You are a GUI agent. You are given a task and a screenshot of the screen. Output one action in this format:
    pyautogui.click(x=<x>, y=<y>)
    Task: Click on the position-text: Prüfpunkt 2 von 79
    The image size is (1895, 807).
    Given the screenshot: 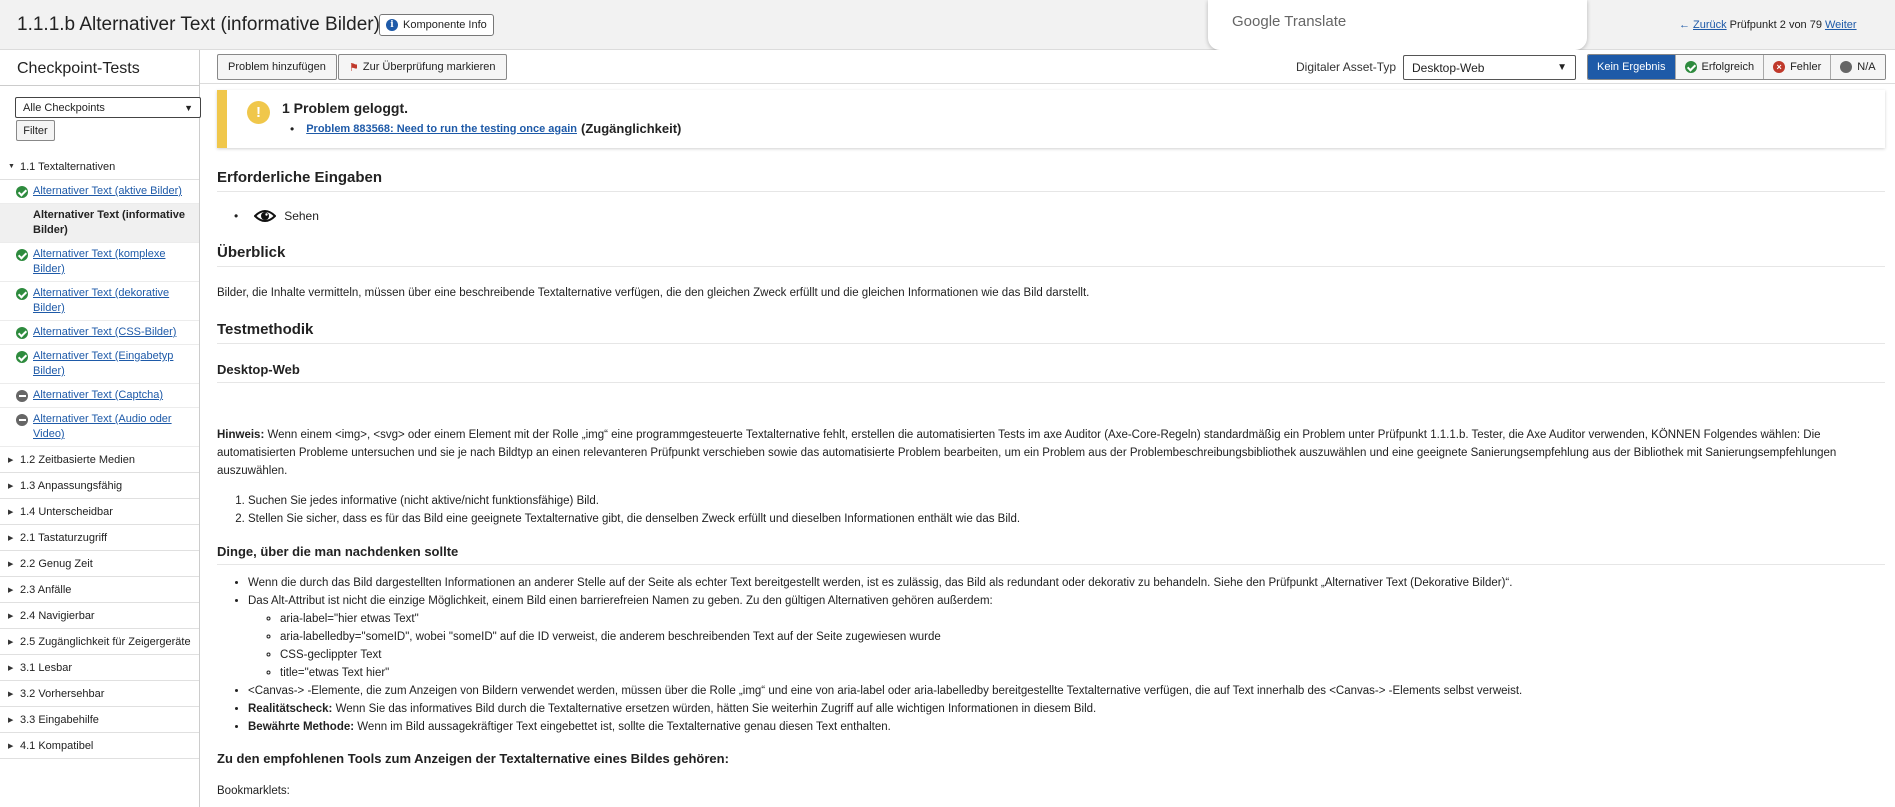 What is the action you would take?
    pyautogui.click(x=1775, y=25)
    